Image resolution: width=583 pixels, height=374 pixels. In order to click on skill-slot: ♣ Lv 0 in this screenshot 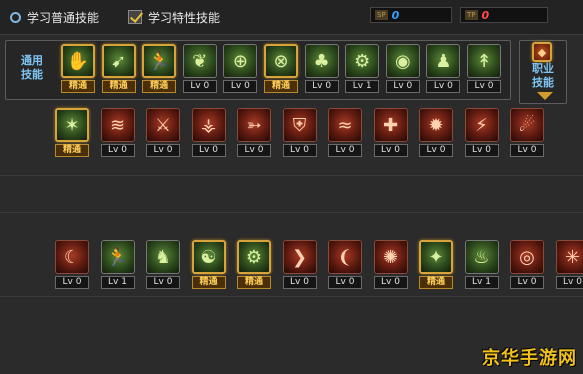, I will do `click(321, 69)`.